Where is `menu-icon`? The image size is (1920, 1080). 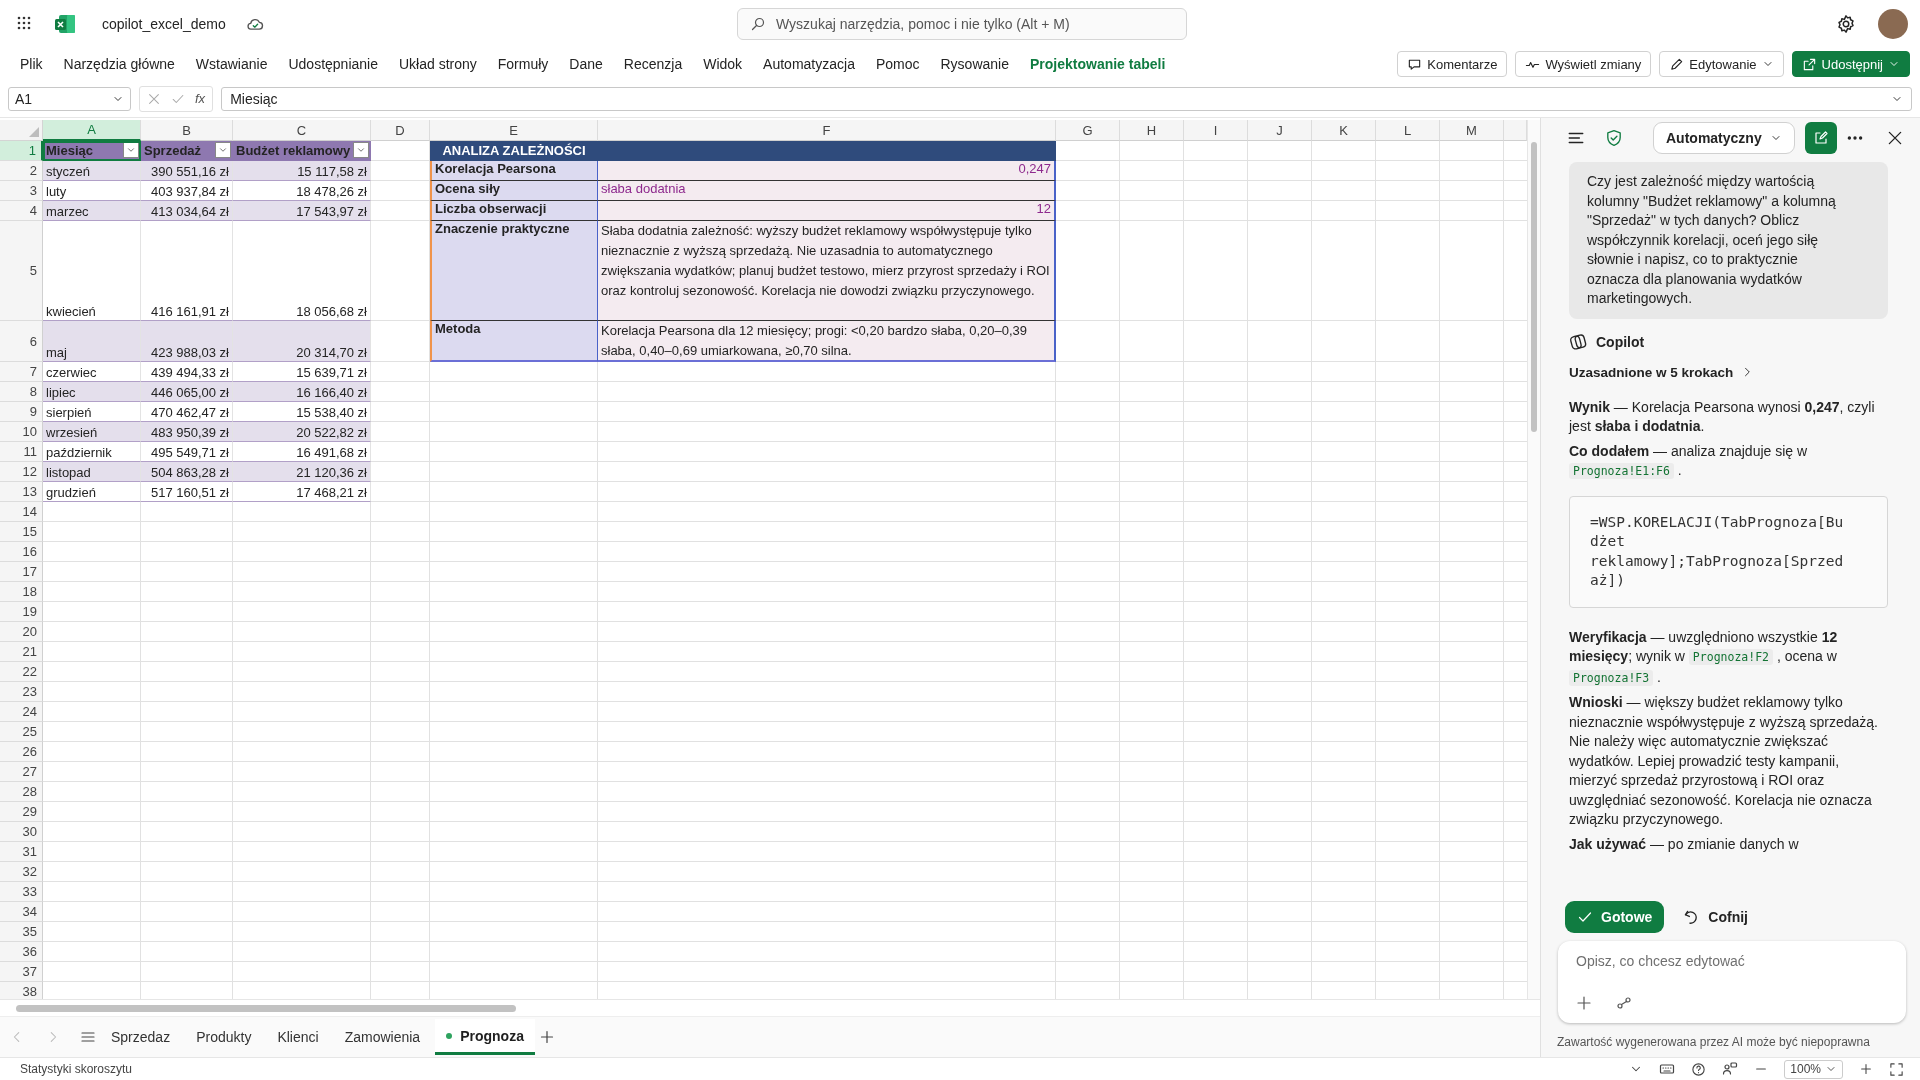
menu-icon is located at coordinates (88, 1037).